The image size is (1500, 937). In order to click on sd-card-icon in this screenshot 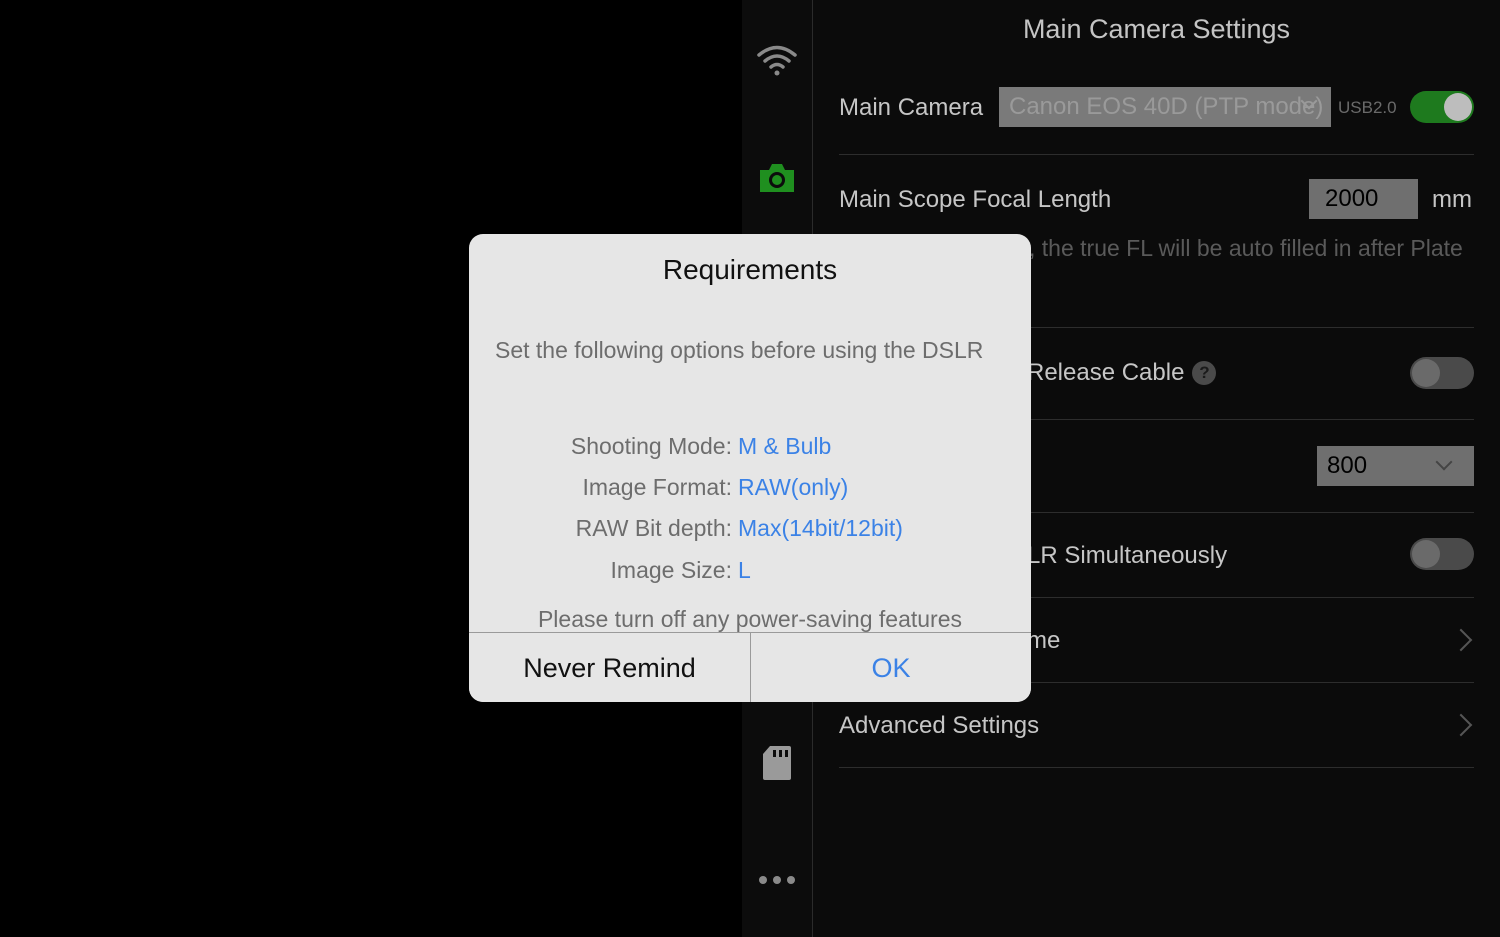, I will do `click(777, 763)`.